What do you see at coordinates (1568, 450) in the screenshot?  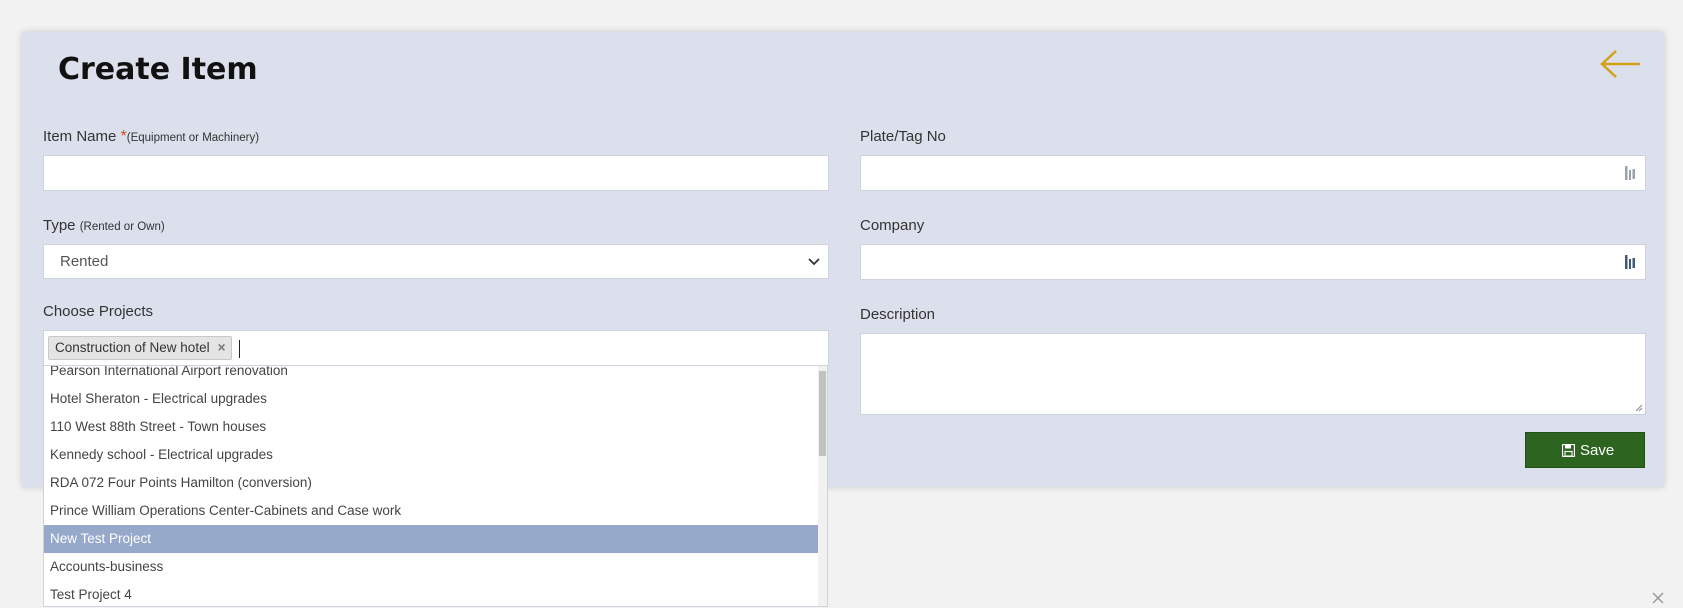 I see `floppy-disk-icon` at bounding box center [1568, 450].